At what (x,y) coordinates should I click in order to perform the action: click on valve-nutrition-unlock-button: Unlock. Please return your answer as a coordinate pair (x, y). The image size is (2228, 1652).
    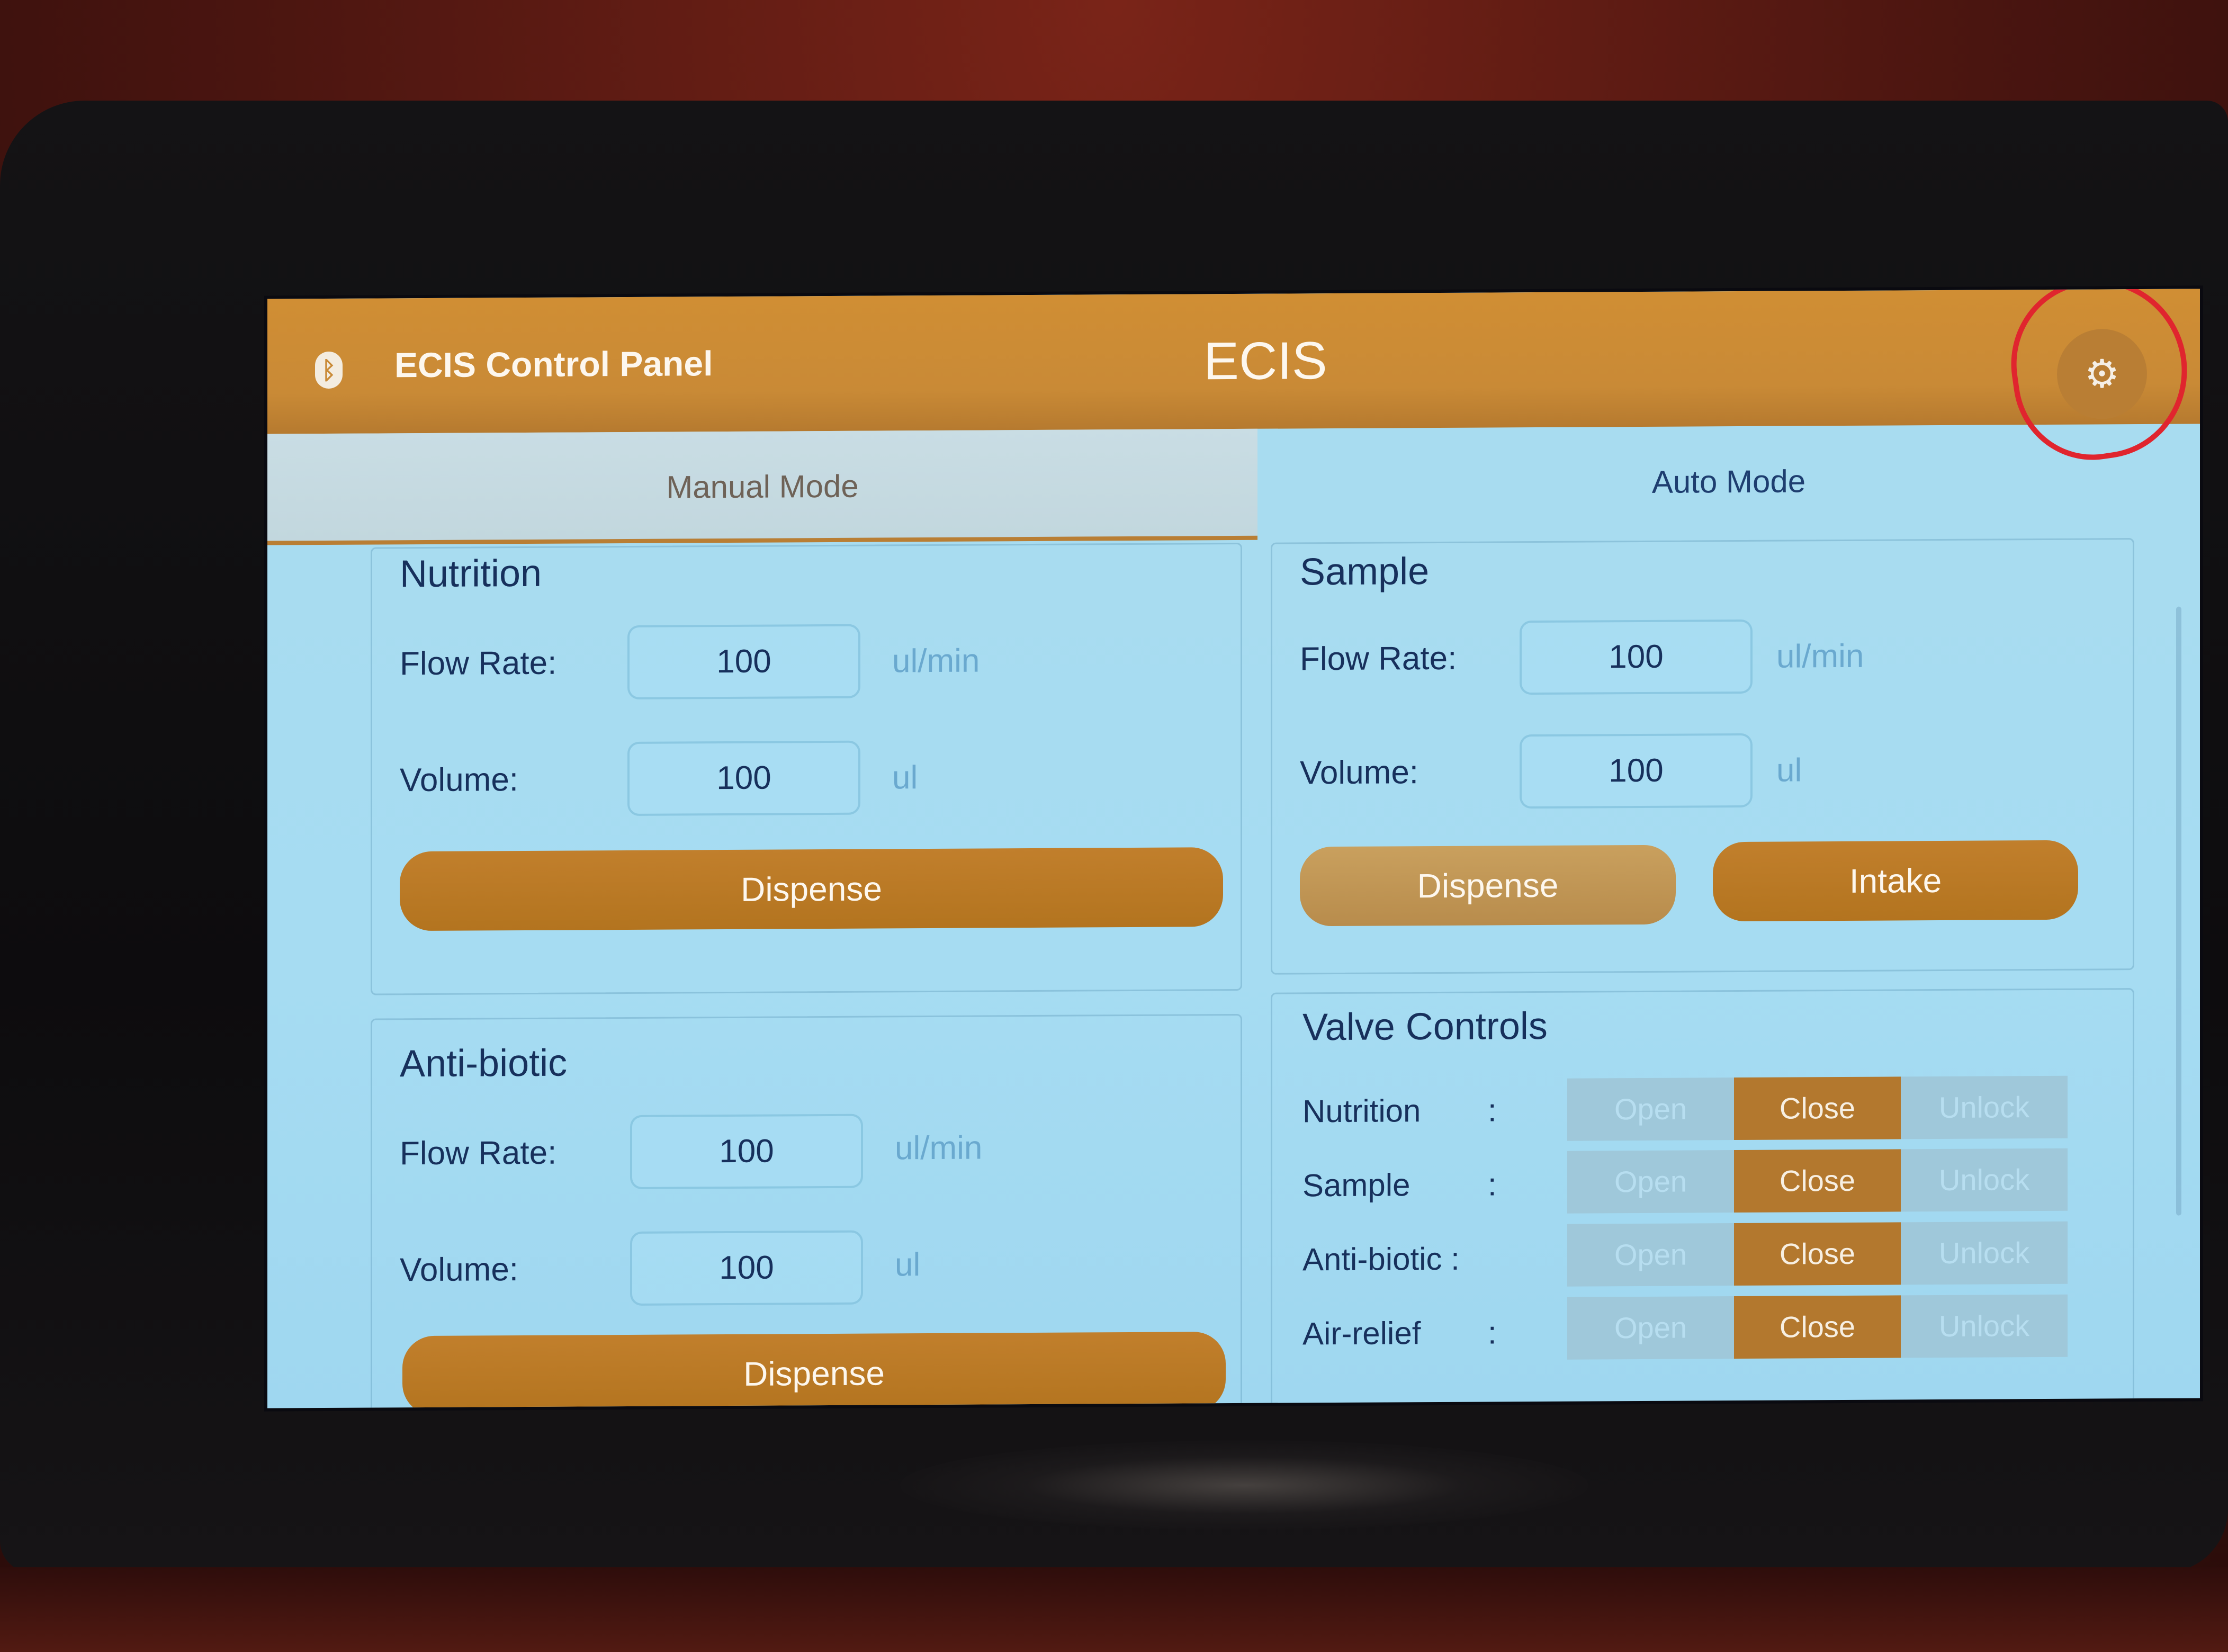
    Looking at the image, I should click on (1984, 1107).